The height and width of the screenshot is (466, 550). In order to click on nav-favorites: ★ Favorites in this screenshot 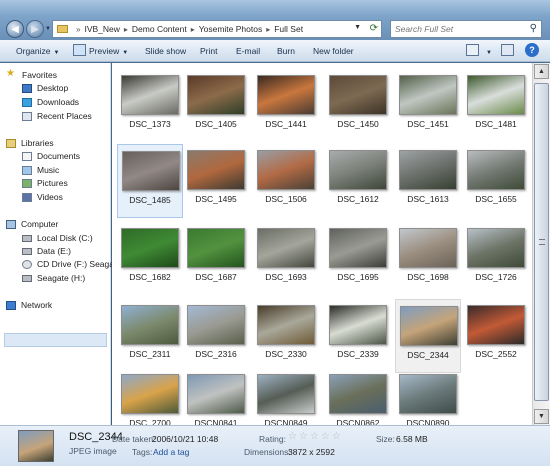, I will do `click(31, 74)`.